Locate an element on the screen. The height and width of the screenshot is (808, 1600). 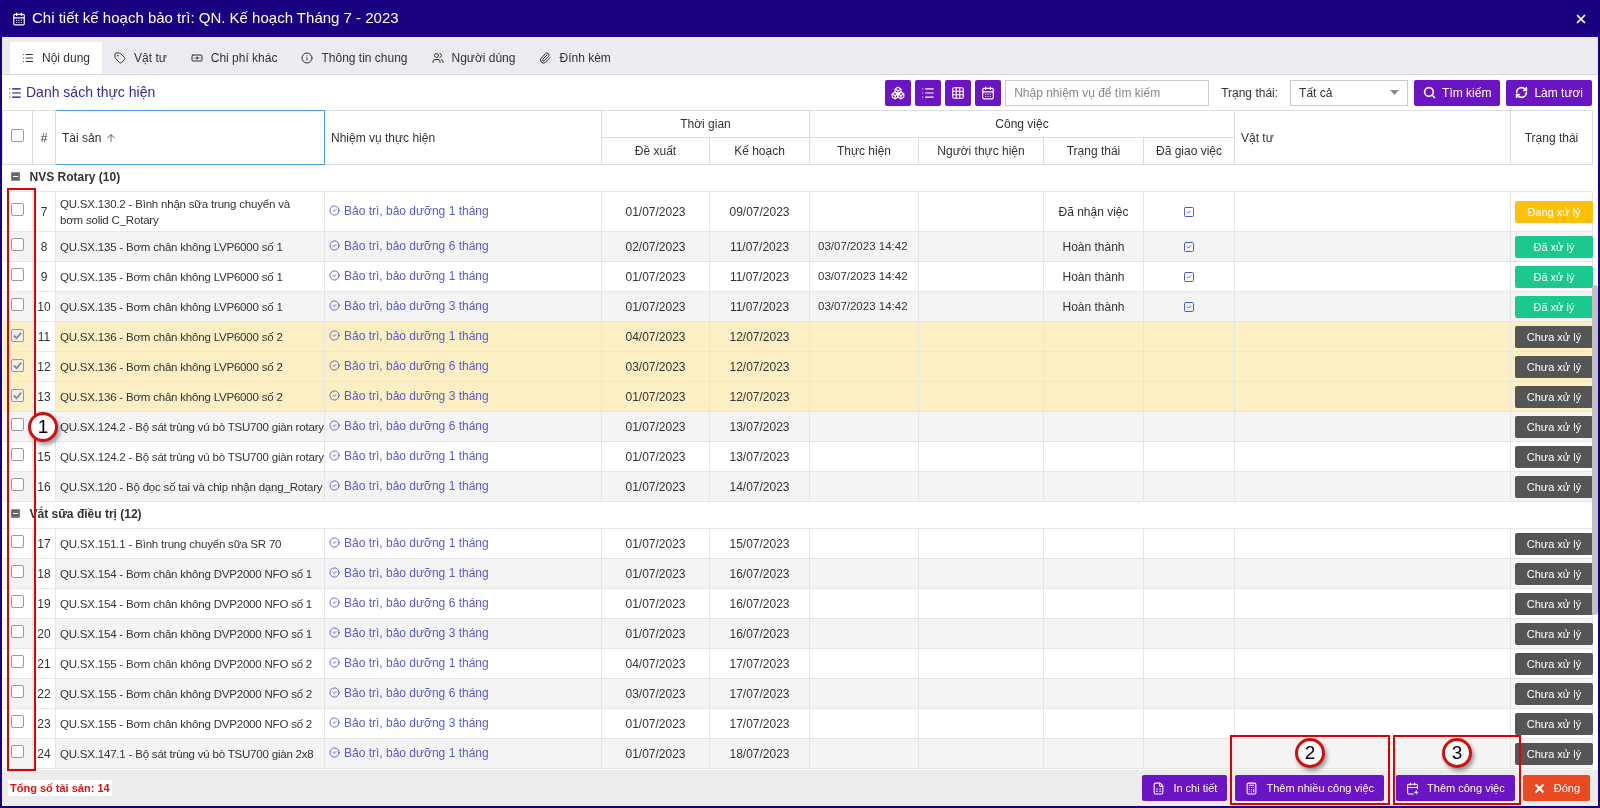
row-number: 11 is located at coordinates (44, 336).